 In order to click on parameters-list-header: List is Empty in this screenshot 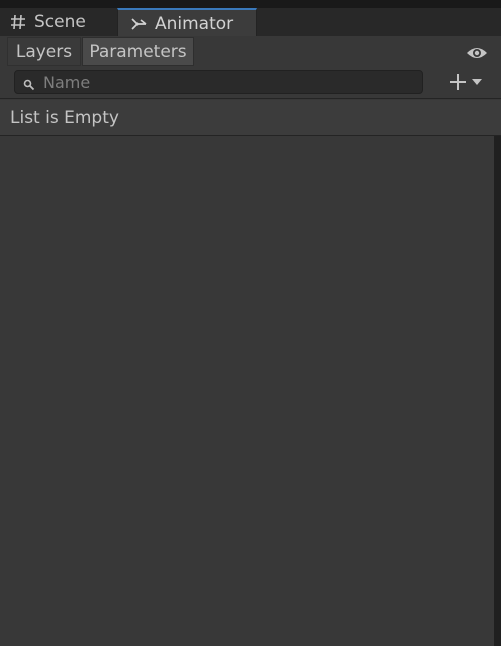, I will do `click(250, 117)`.